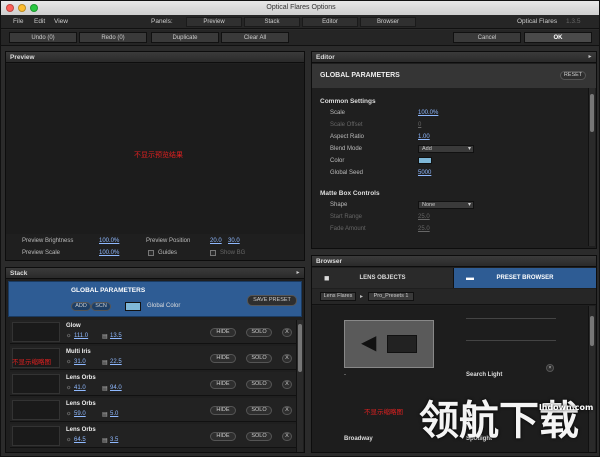 The height and width of the screenshot is (457, 600). I want to click on stack-row-multi-iris: Multi Iris ☼ 31.0 ▤ 22.5 HIDE SOLO X, so click(153, 358).